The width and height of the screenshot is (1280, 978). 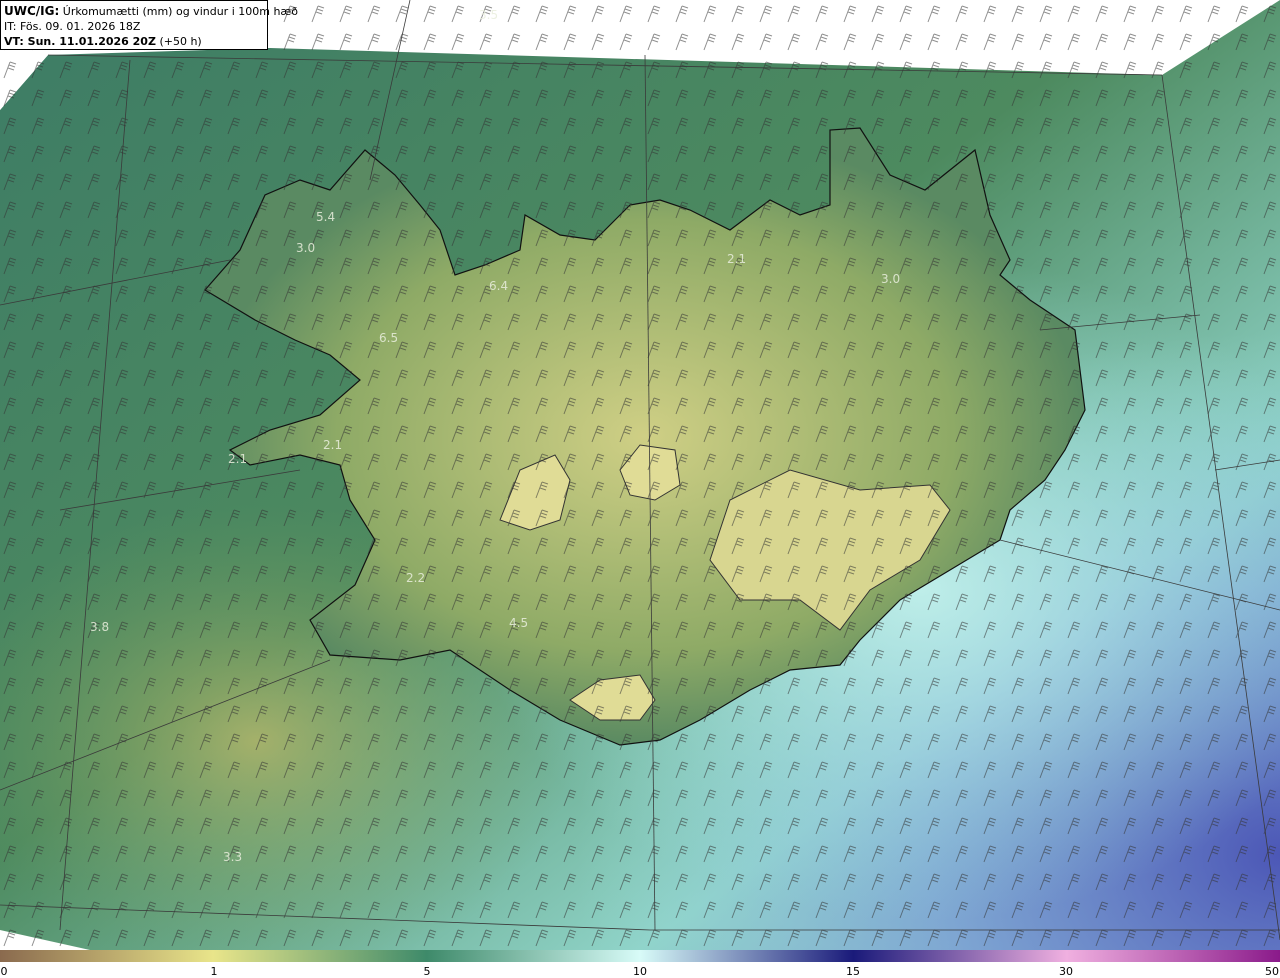 I want to click on value-label: 4.5, so click(x=519, y=623).